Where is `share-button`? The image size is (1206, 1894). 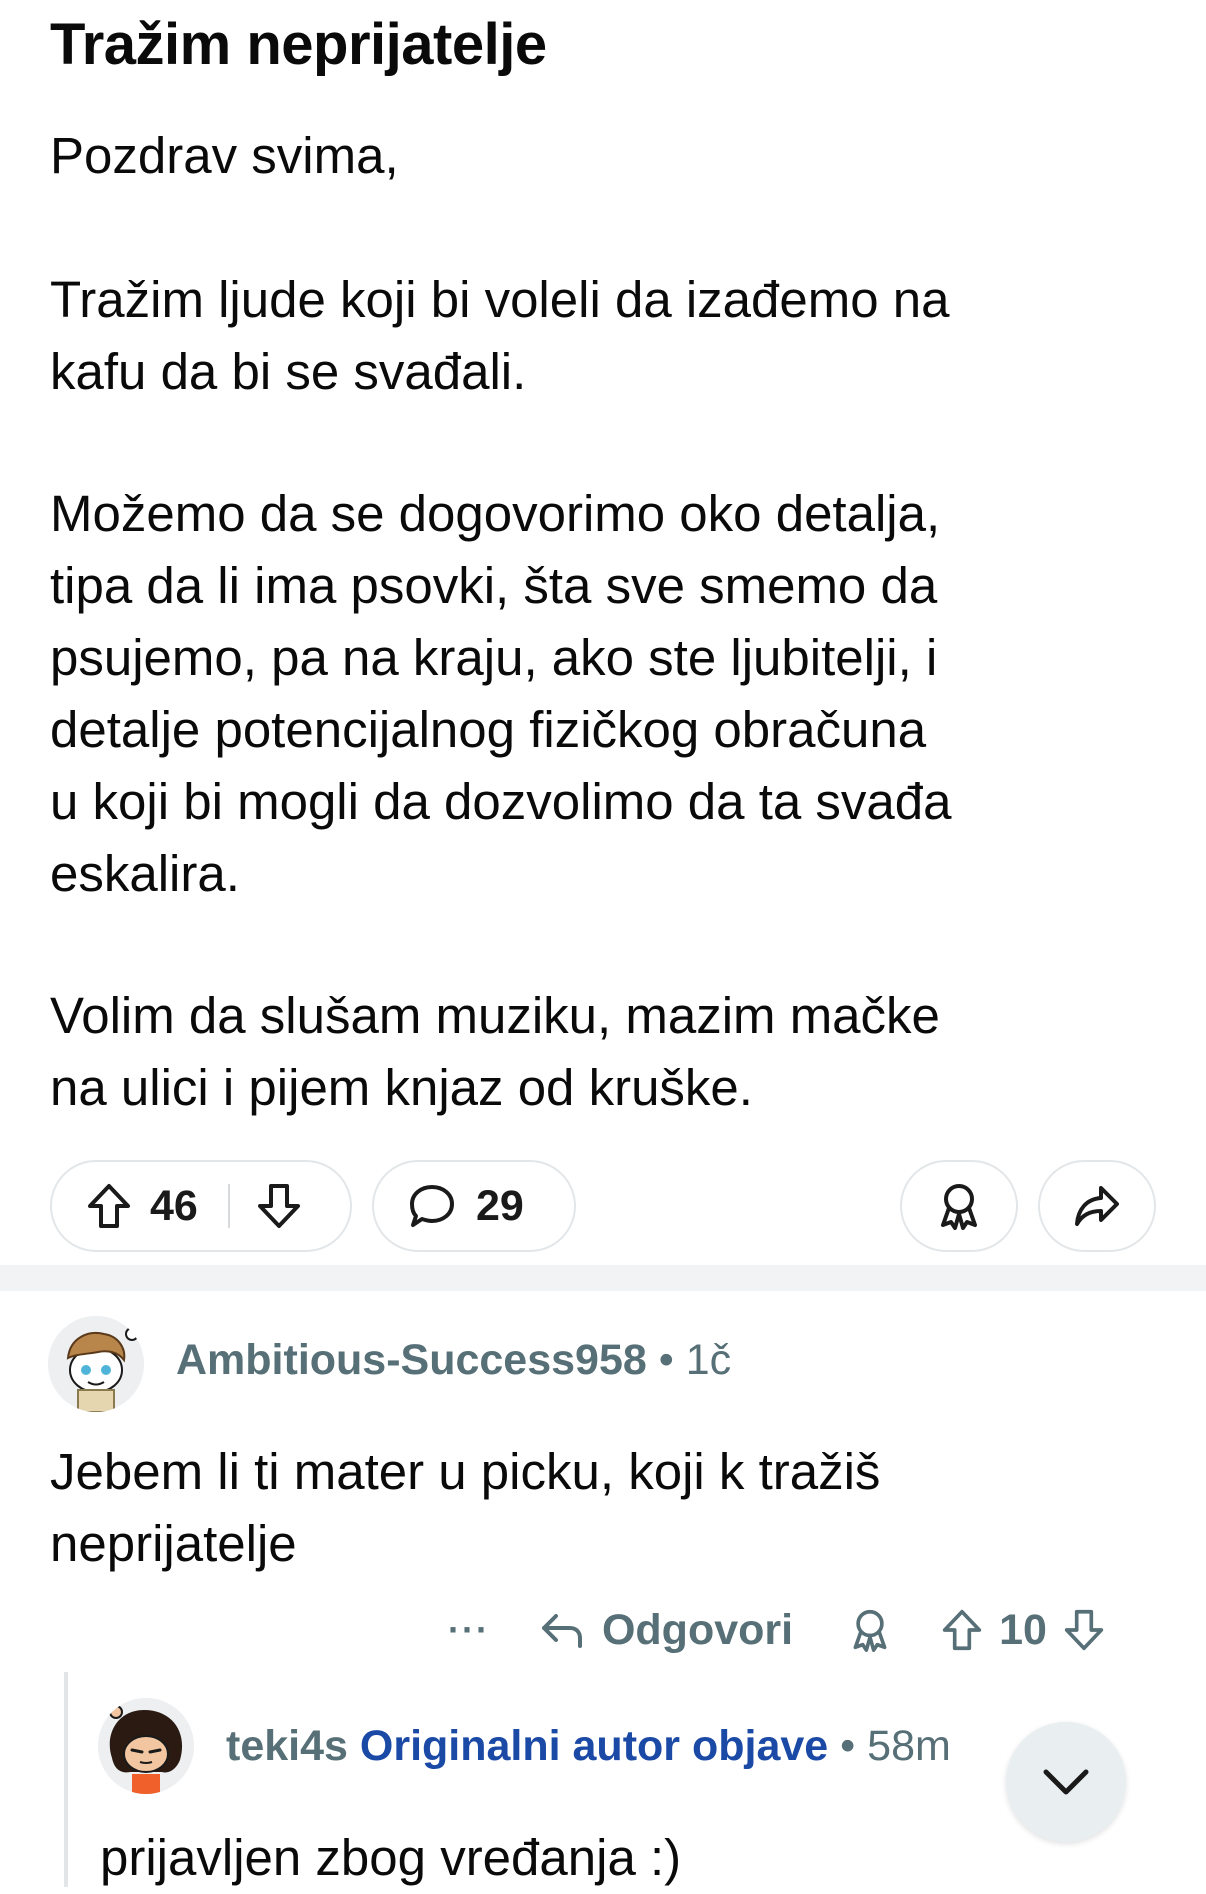
share-button is located at coordinates (1097, 1206).